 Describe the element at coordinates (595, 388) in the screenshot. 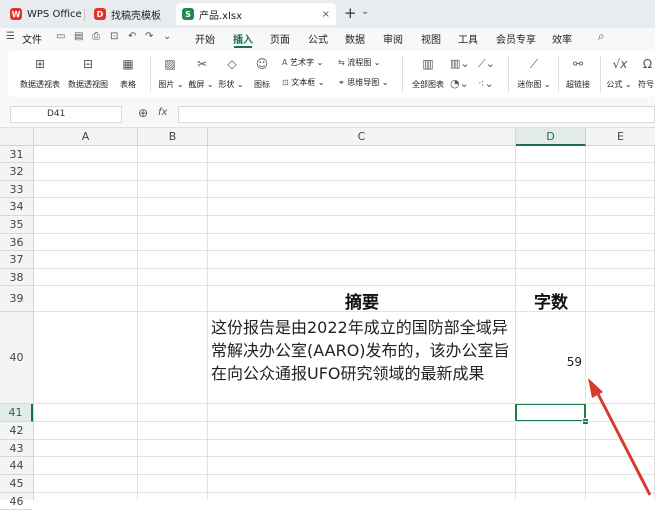

I see `arrow-head-icon` at that location.